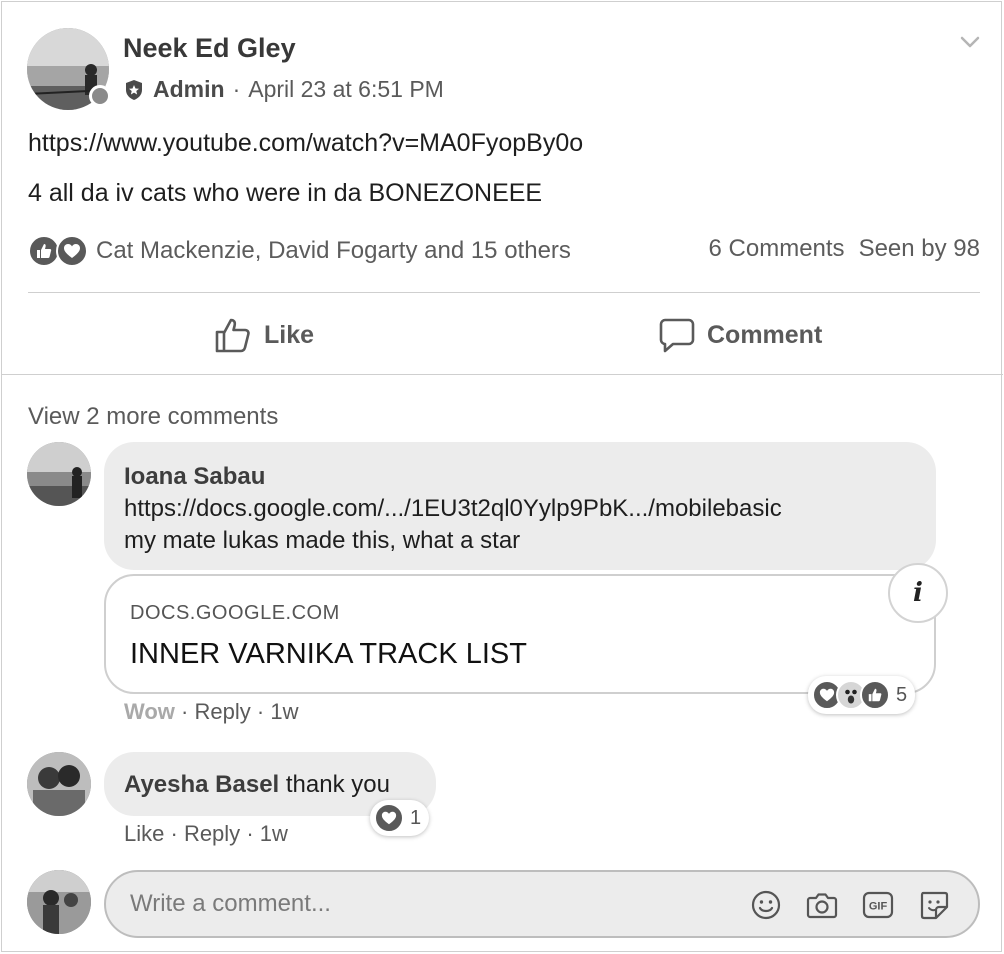  Describe the element at coordinates (59, 902) in the screenshot. I see `current-user-avatar` at that location.